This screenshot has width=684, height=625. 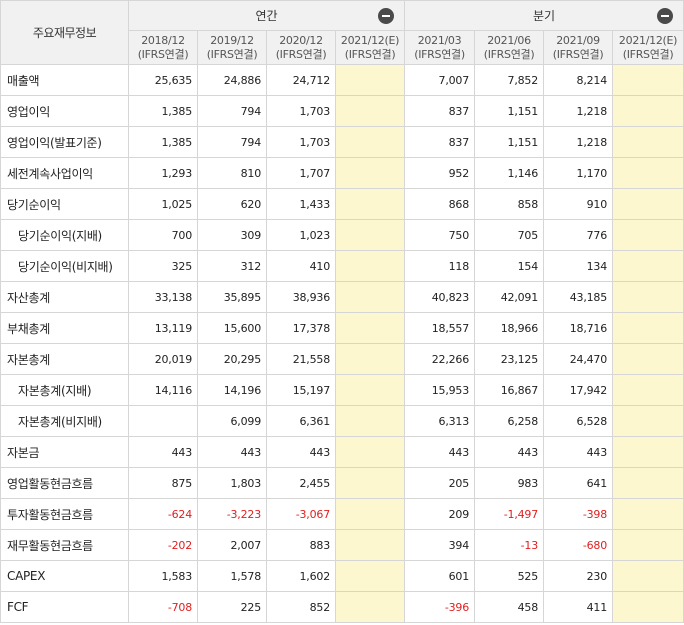 I want to click on table-row: 영업활동현금흐름 875 1,803 2,455 205 983 641, so click(x=342, y=483).